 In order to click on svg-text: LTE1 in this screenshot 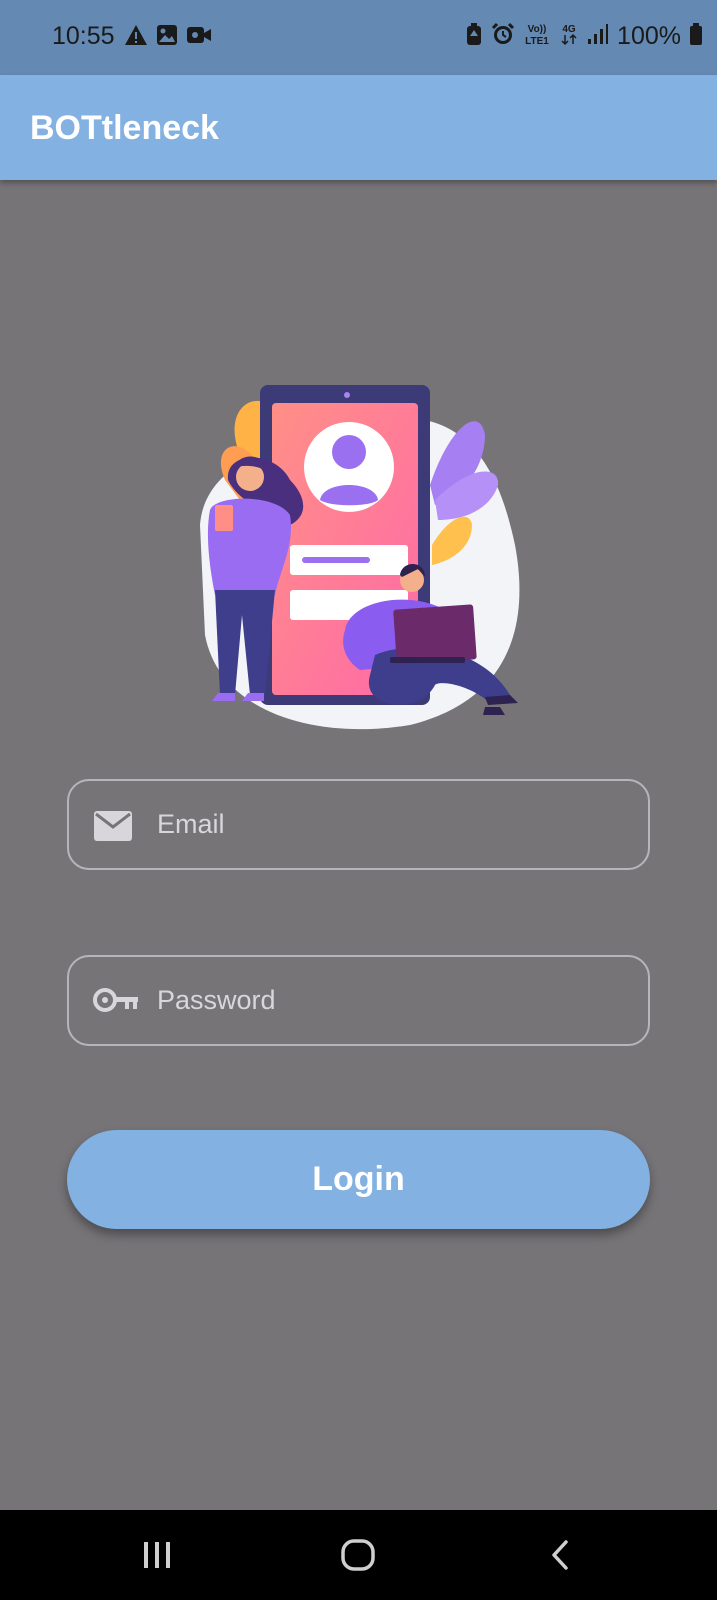, I will do `click(537, 41)`.